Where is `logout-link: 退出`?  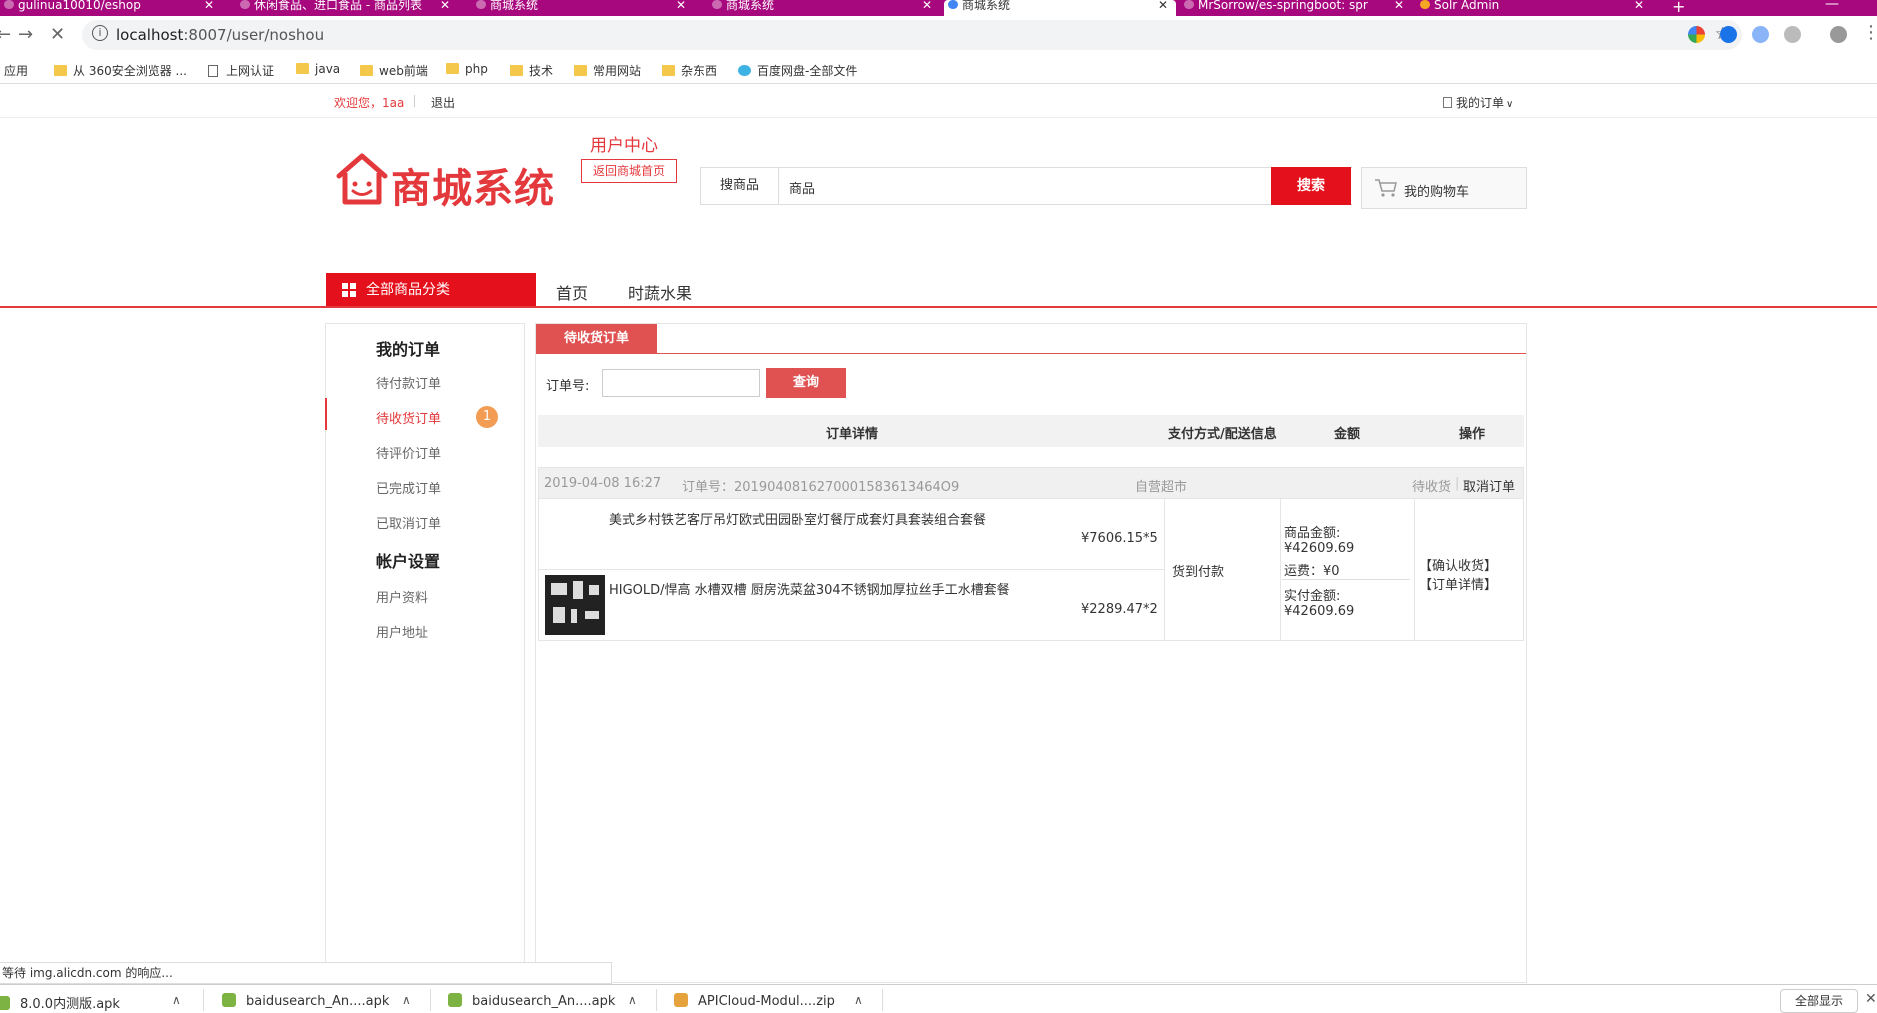 logout-link: 退出 is located at coordinates (443, 102).